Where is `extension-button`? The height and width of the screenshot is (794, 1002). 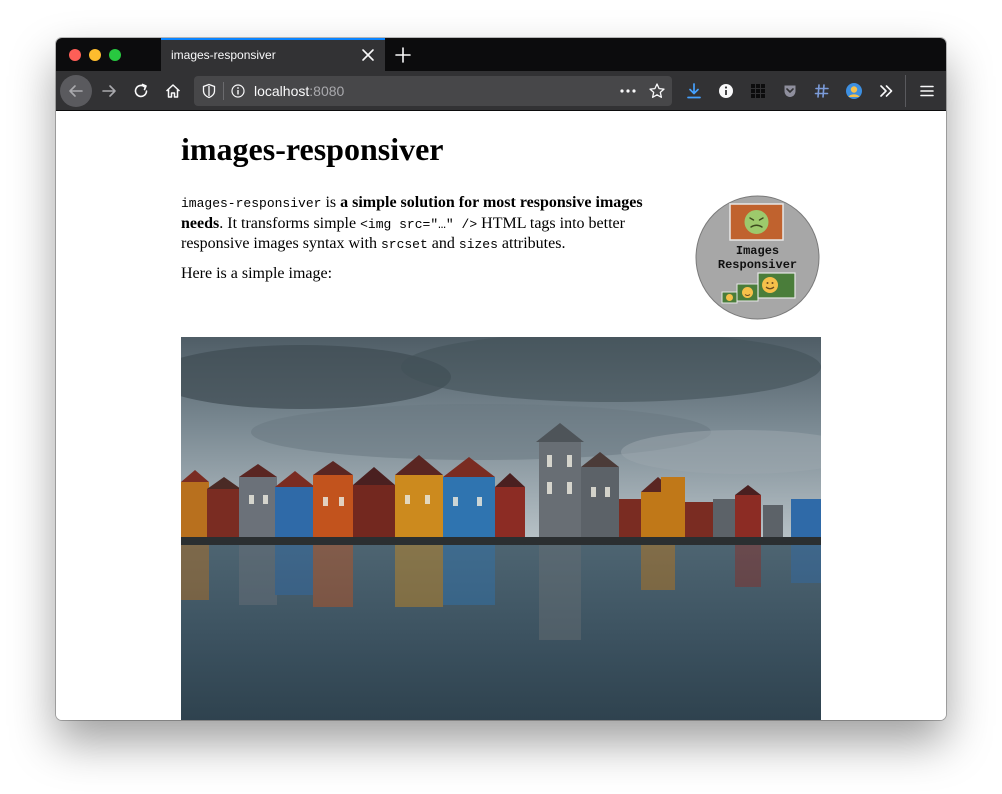 extension-button is located at coordinates (822, 91).